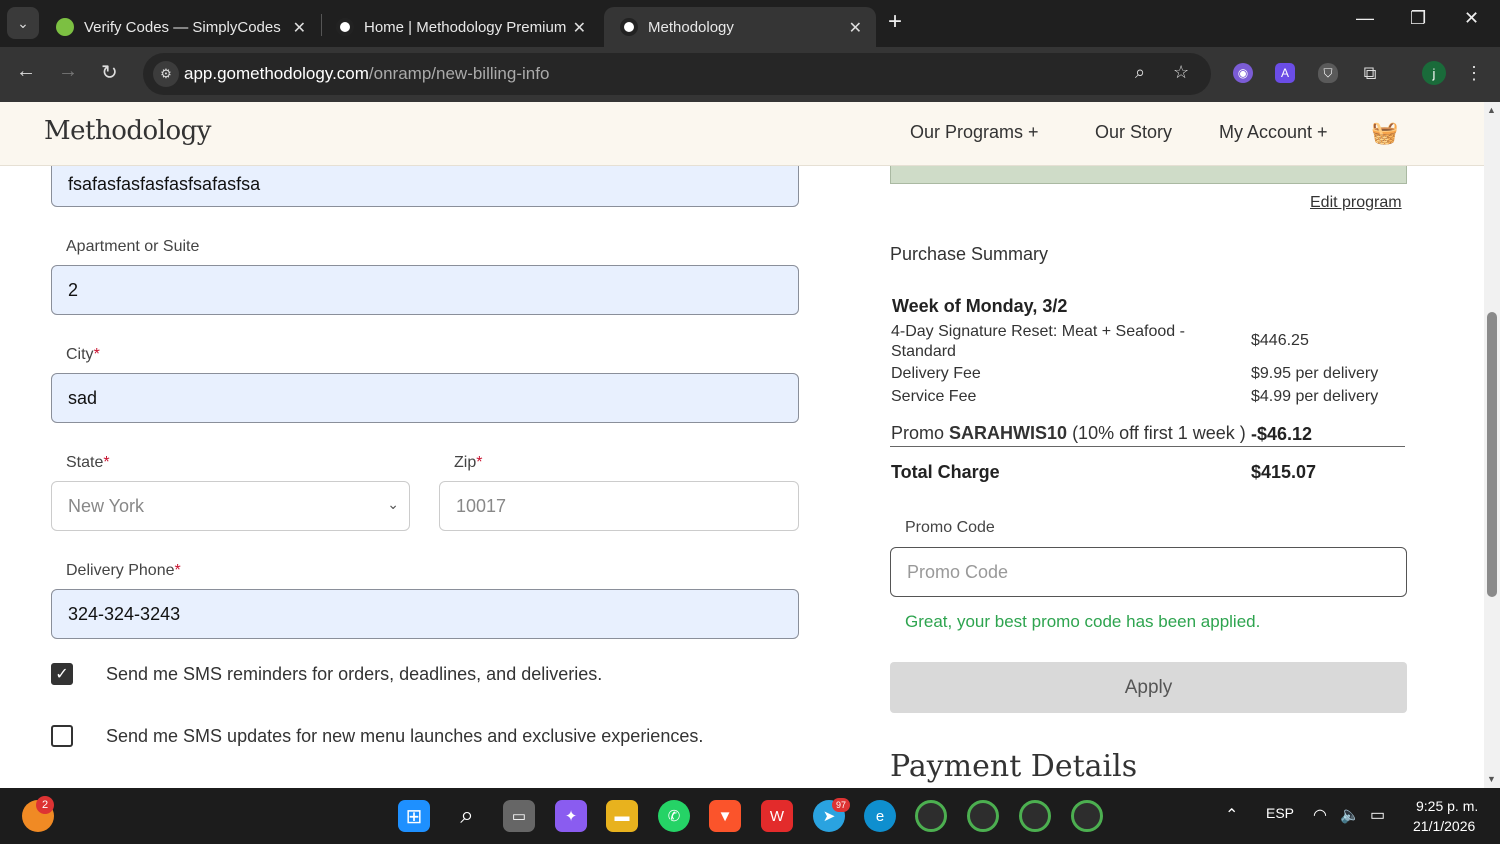 The height and width of the screenshot is (844, 1500). What do you see at coordinates (414, 816) in the screenshot?
I see `windows-start-icon: ⊞` at bounding box center [414, 816].